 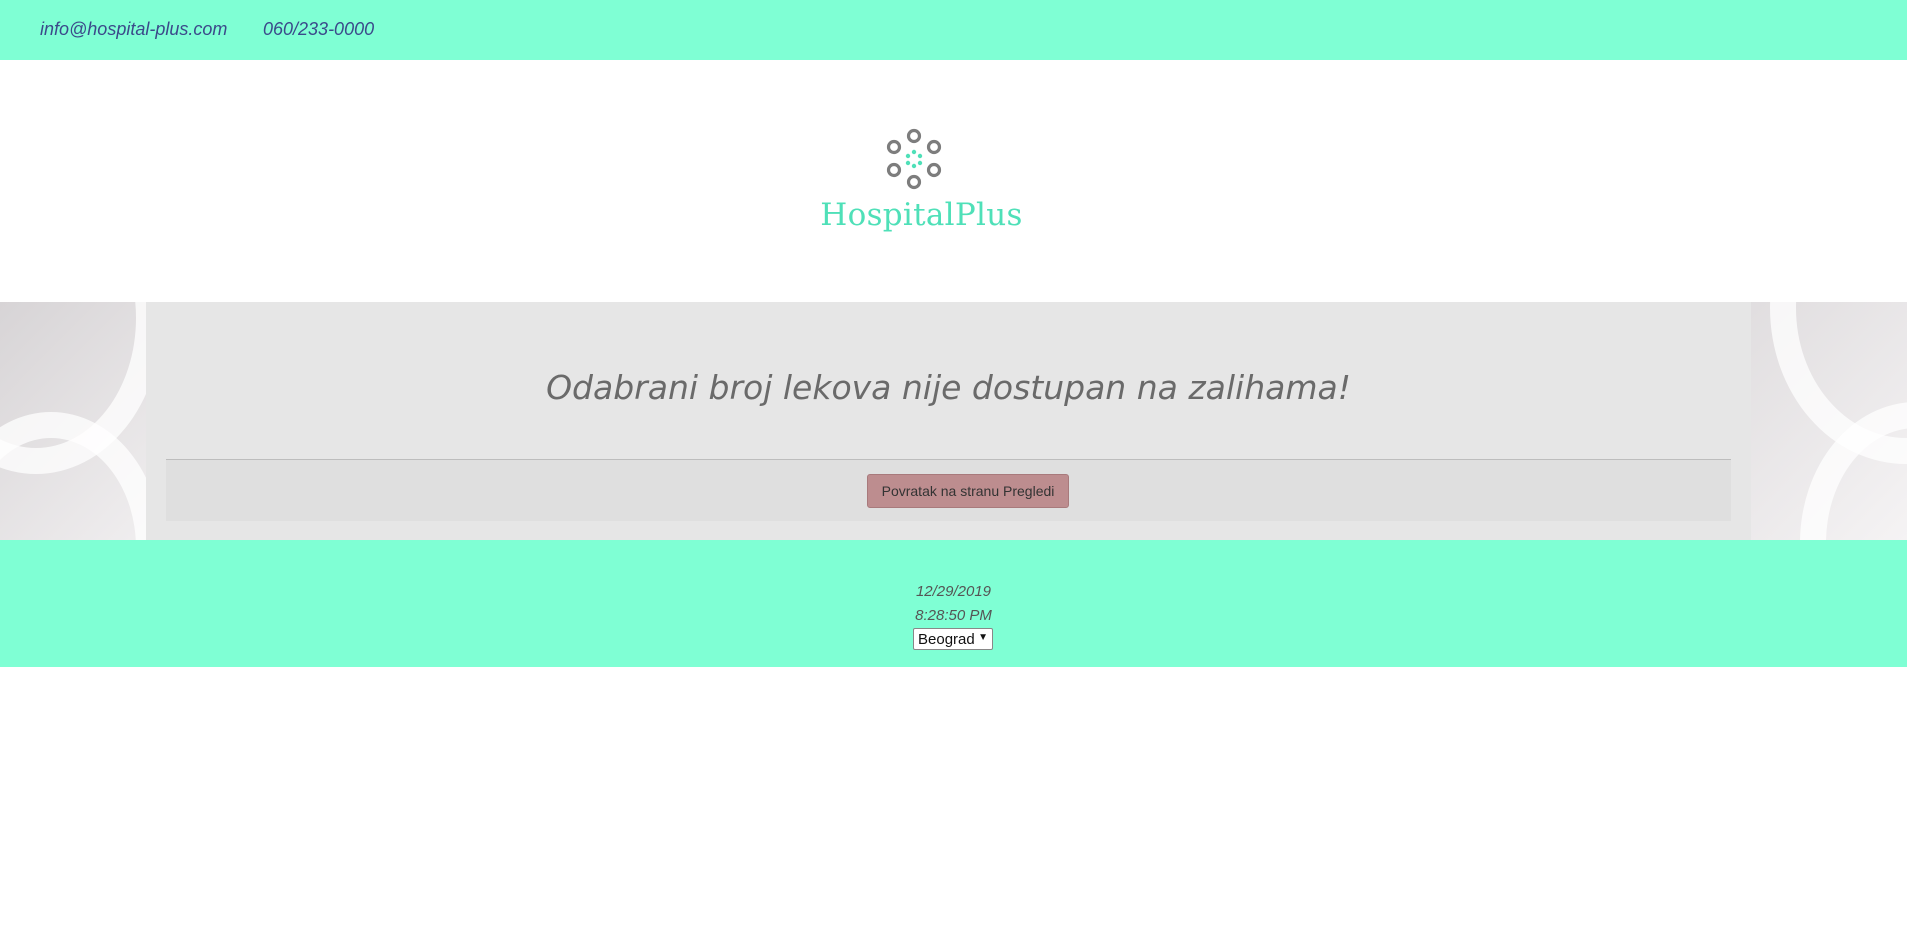 What do you see at coordinates (983, 637) in the screenshot?
I see `chevron-down-icon: ▼` at bounding box center [983, 637].